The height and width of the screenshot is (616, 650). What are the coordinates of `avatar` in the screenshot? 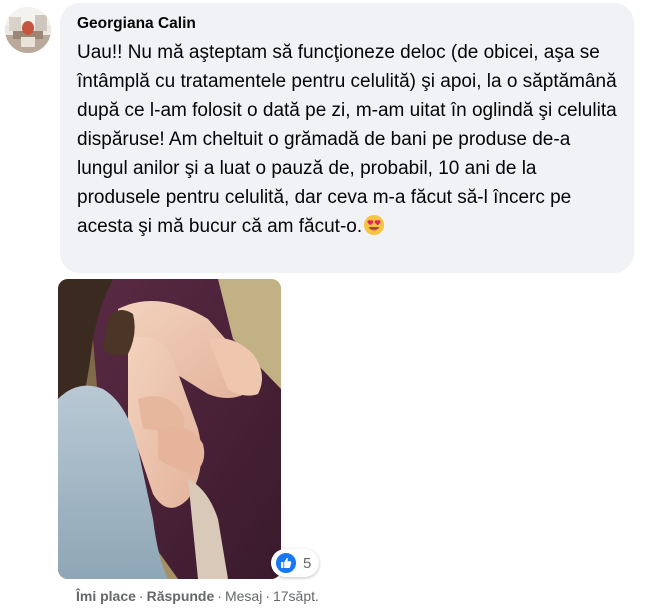 It's located at (28, 30).